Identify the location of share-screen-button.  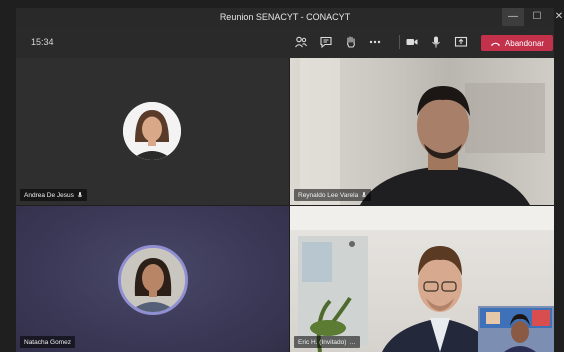
(461, 42).